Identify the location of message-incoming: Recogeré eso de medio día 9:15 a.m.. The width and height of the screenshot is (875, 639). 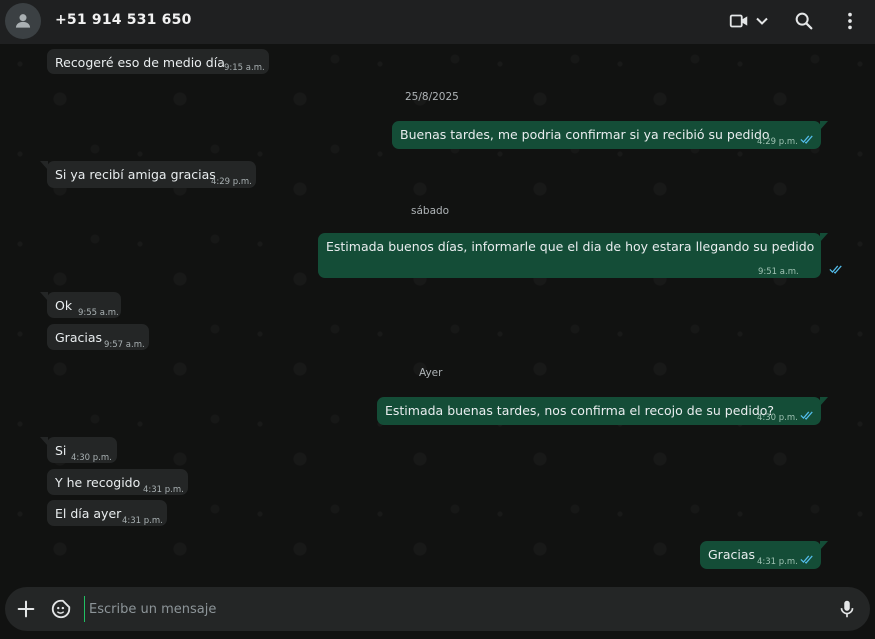
(158, 61).